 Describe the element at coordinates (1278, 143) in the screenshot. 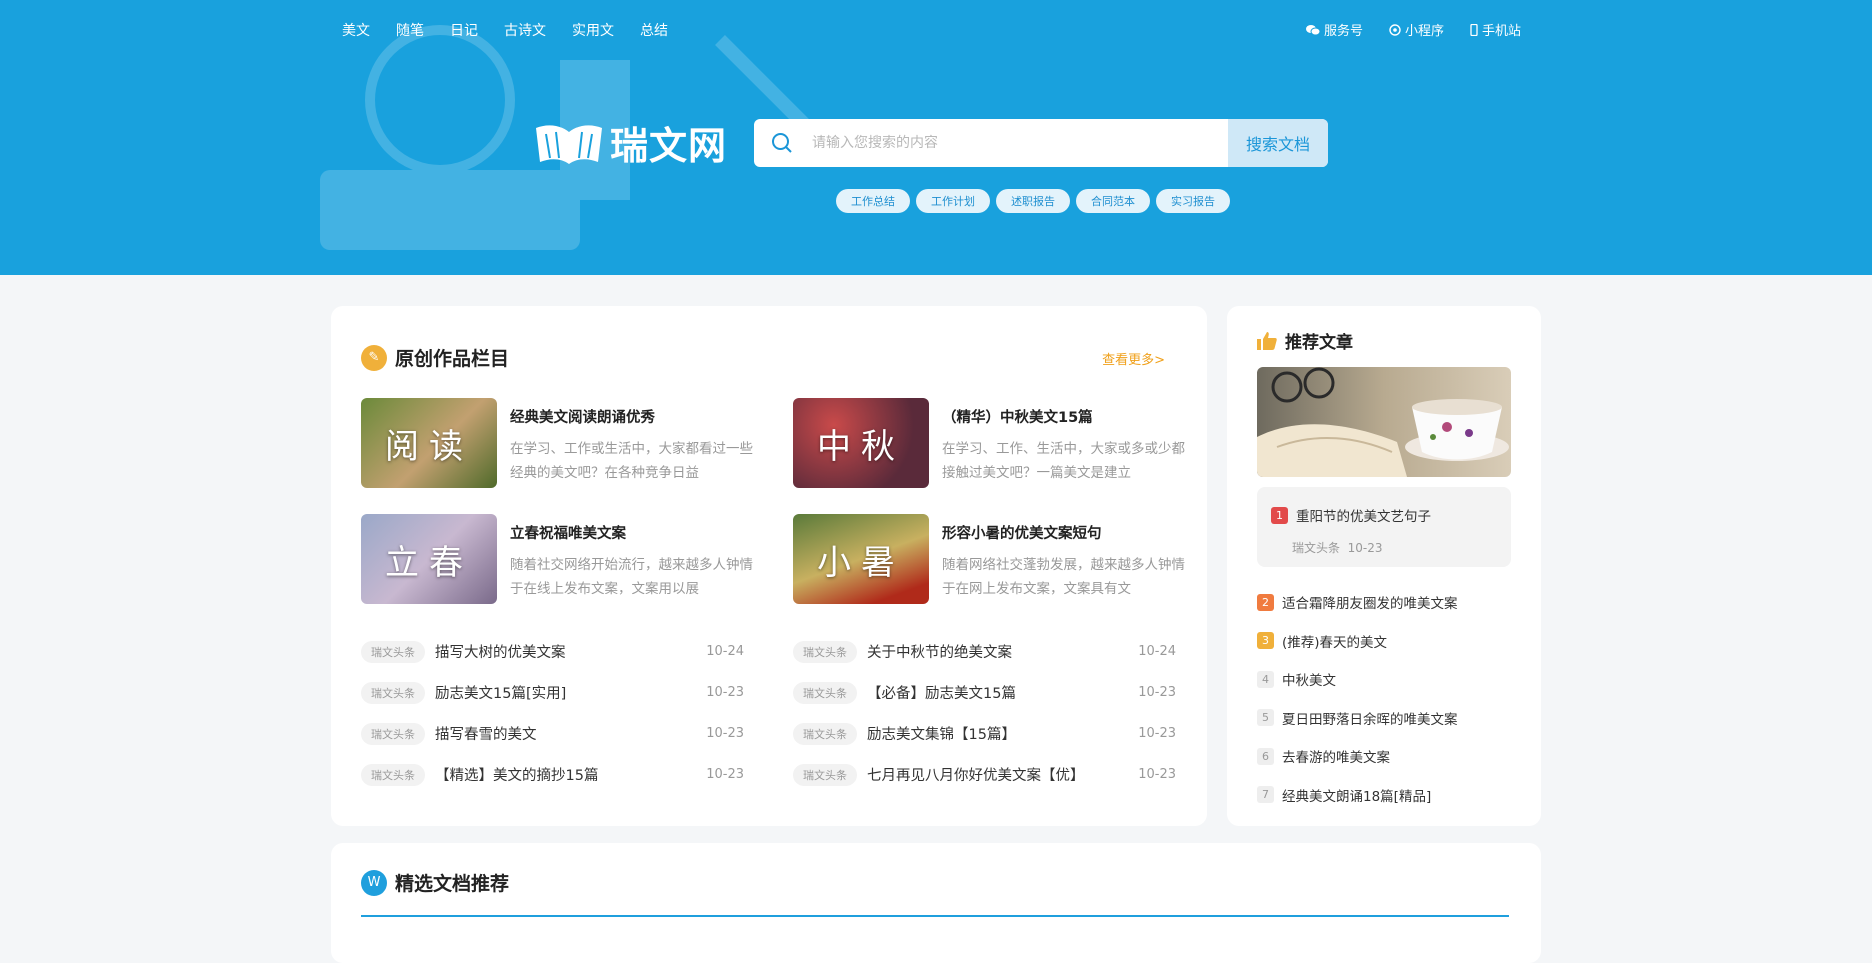

I see `search-button: 搜索文档` at that location.